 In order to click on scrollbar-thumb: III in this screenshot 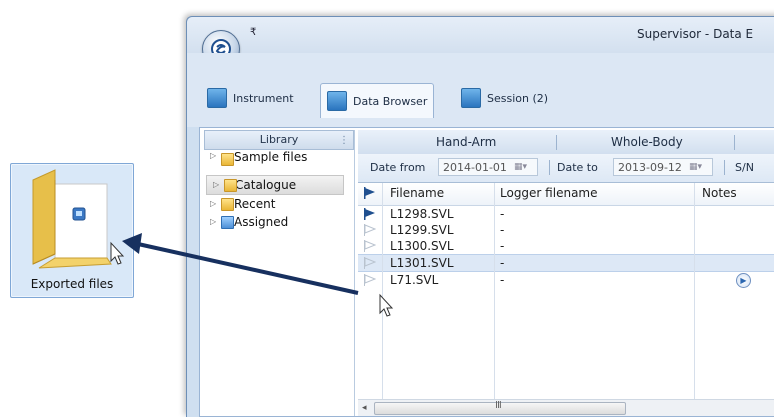, I will do `click(500, 407)`.